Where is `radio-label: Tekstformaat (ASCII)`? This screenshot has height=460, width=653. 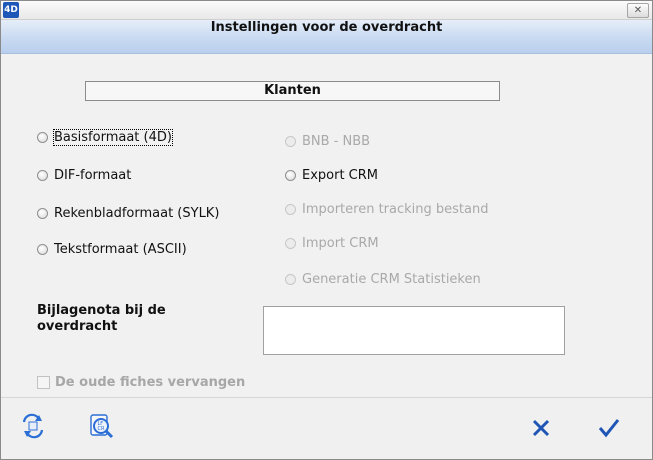
radio-label: Tekstformaat (ASCII) is located at coordinates (120, 249).